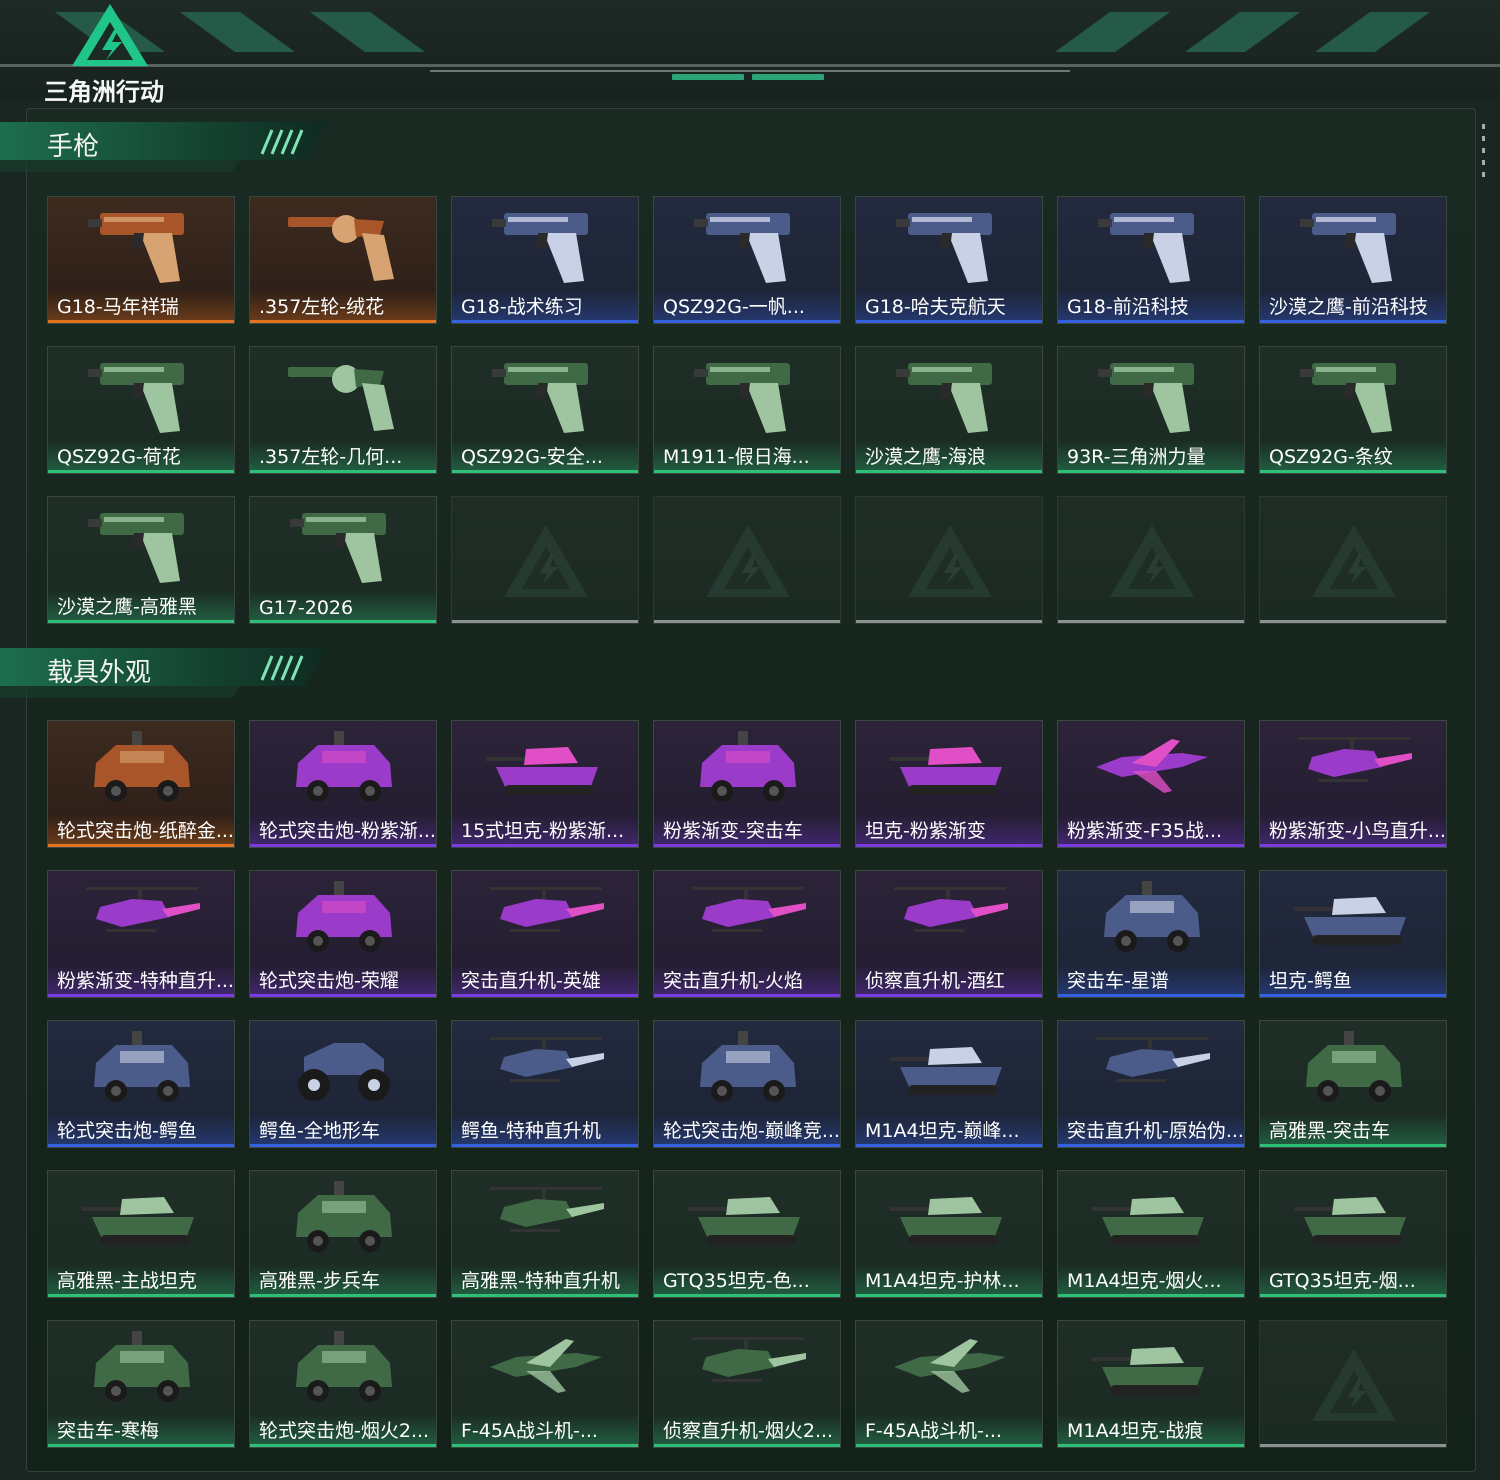 The height and width of the screenshot is (1480, 1500). I want to click on skin-card: 沙漠之鹰-高雅黑, so click(141, 560).